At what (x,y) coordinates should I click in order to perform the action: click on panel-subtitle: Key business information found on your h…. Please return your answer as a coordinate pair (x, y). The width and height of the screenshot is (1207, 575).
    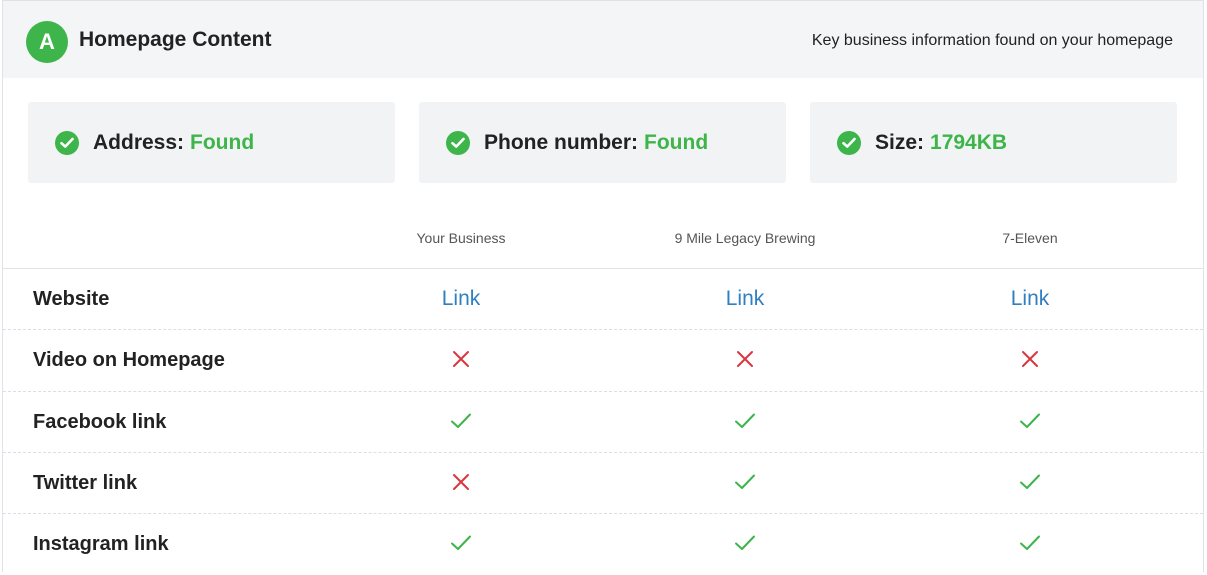
    Looking at the image, I should click on (992, 40).